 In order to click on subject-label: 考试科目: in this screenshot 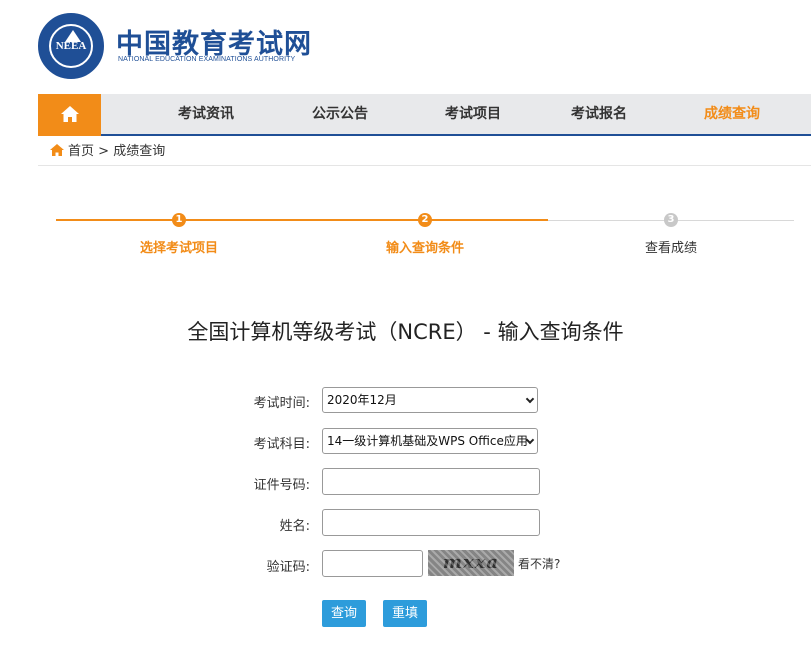, I will do `click(281, 444)`.